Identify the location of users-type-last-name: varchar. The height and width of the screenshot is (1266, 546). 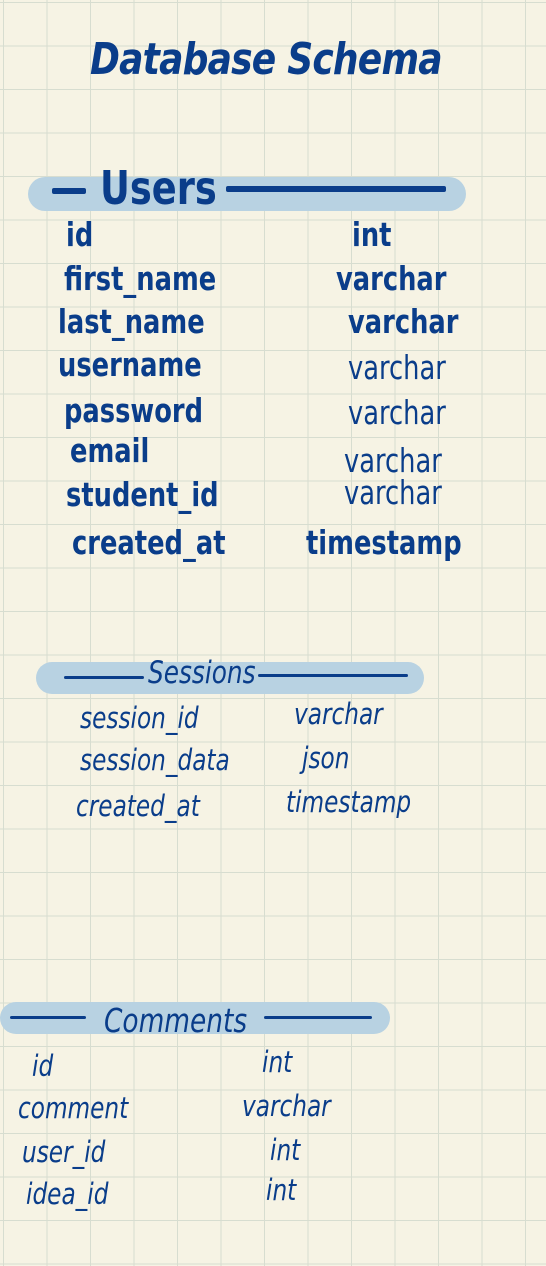
(403, 321).